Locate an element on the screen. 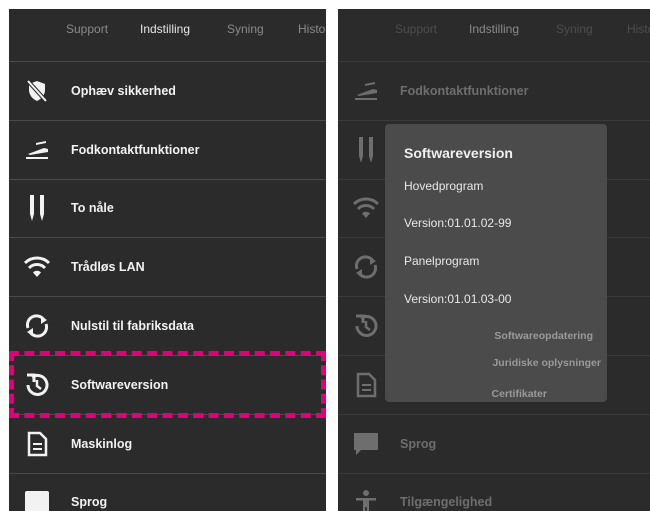 The width and height of the screenshot is (650, 511). panel-program-label: Panelprogram is located at coordinates (442, 261).